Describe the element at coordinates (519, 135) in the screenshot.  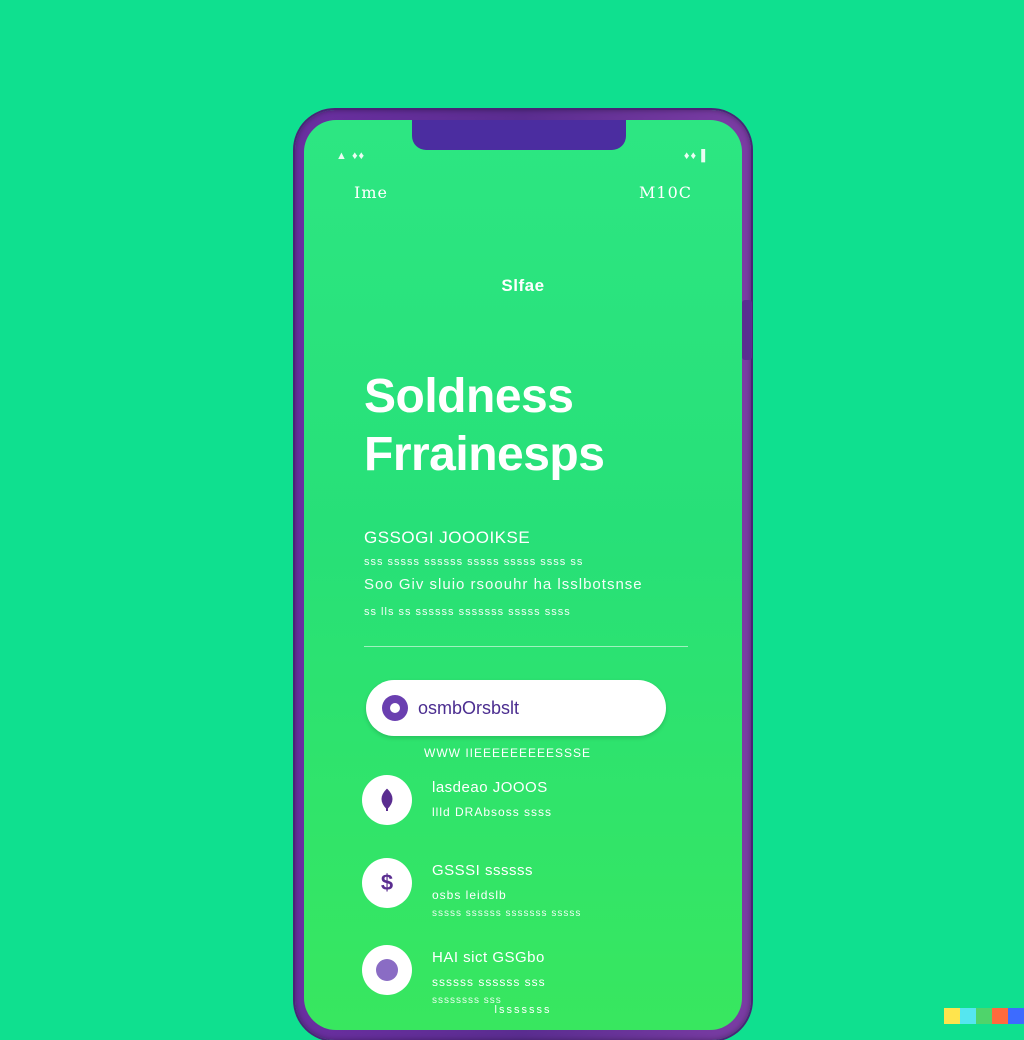
I see `camera-notch` at that location.